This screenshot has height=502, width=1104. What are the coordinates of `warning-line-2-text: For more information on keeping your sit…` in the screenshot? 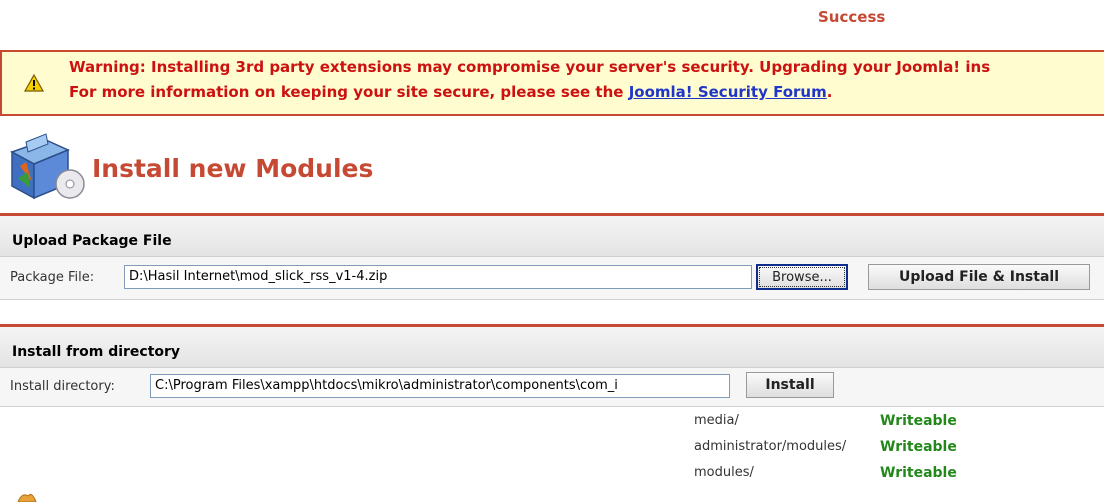 It's located at (349, 92).